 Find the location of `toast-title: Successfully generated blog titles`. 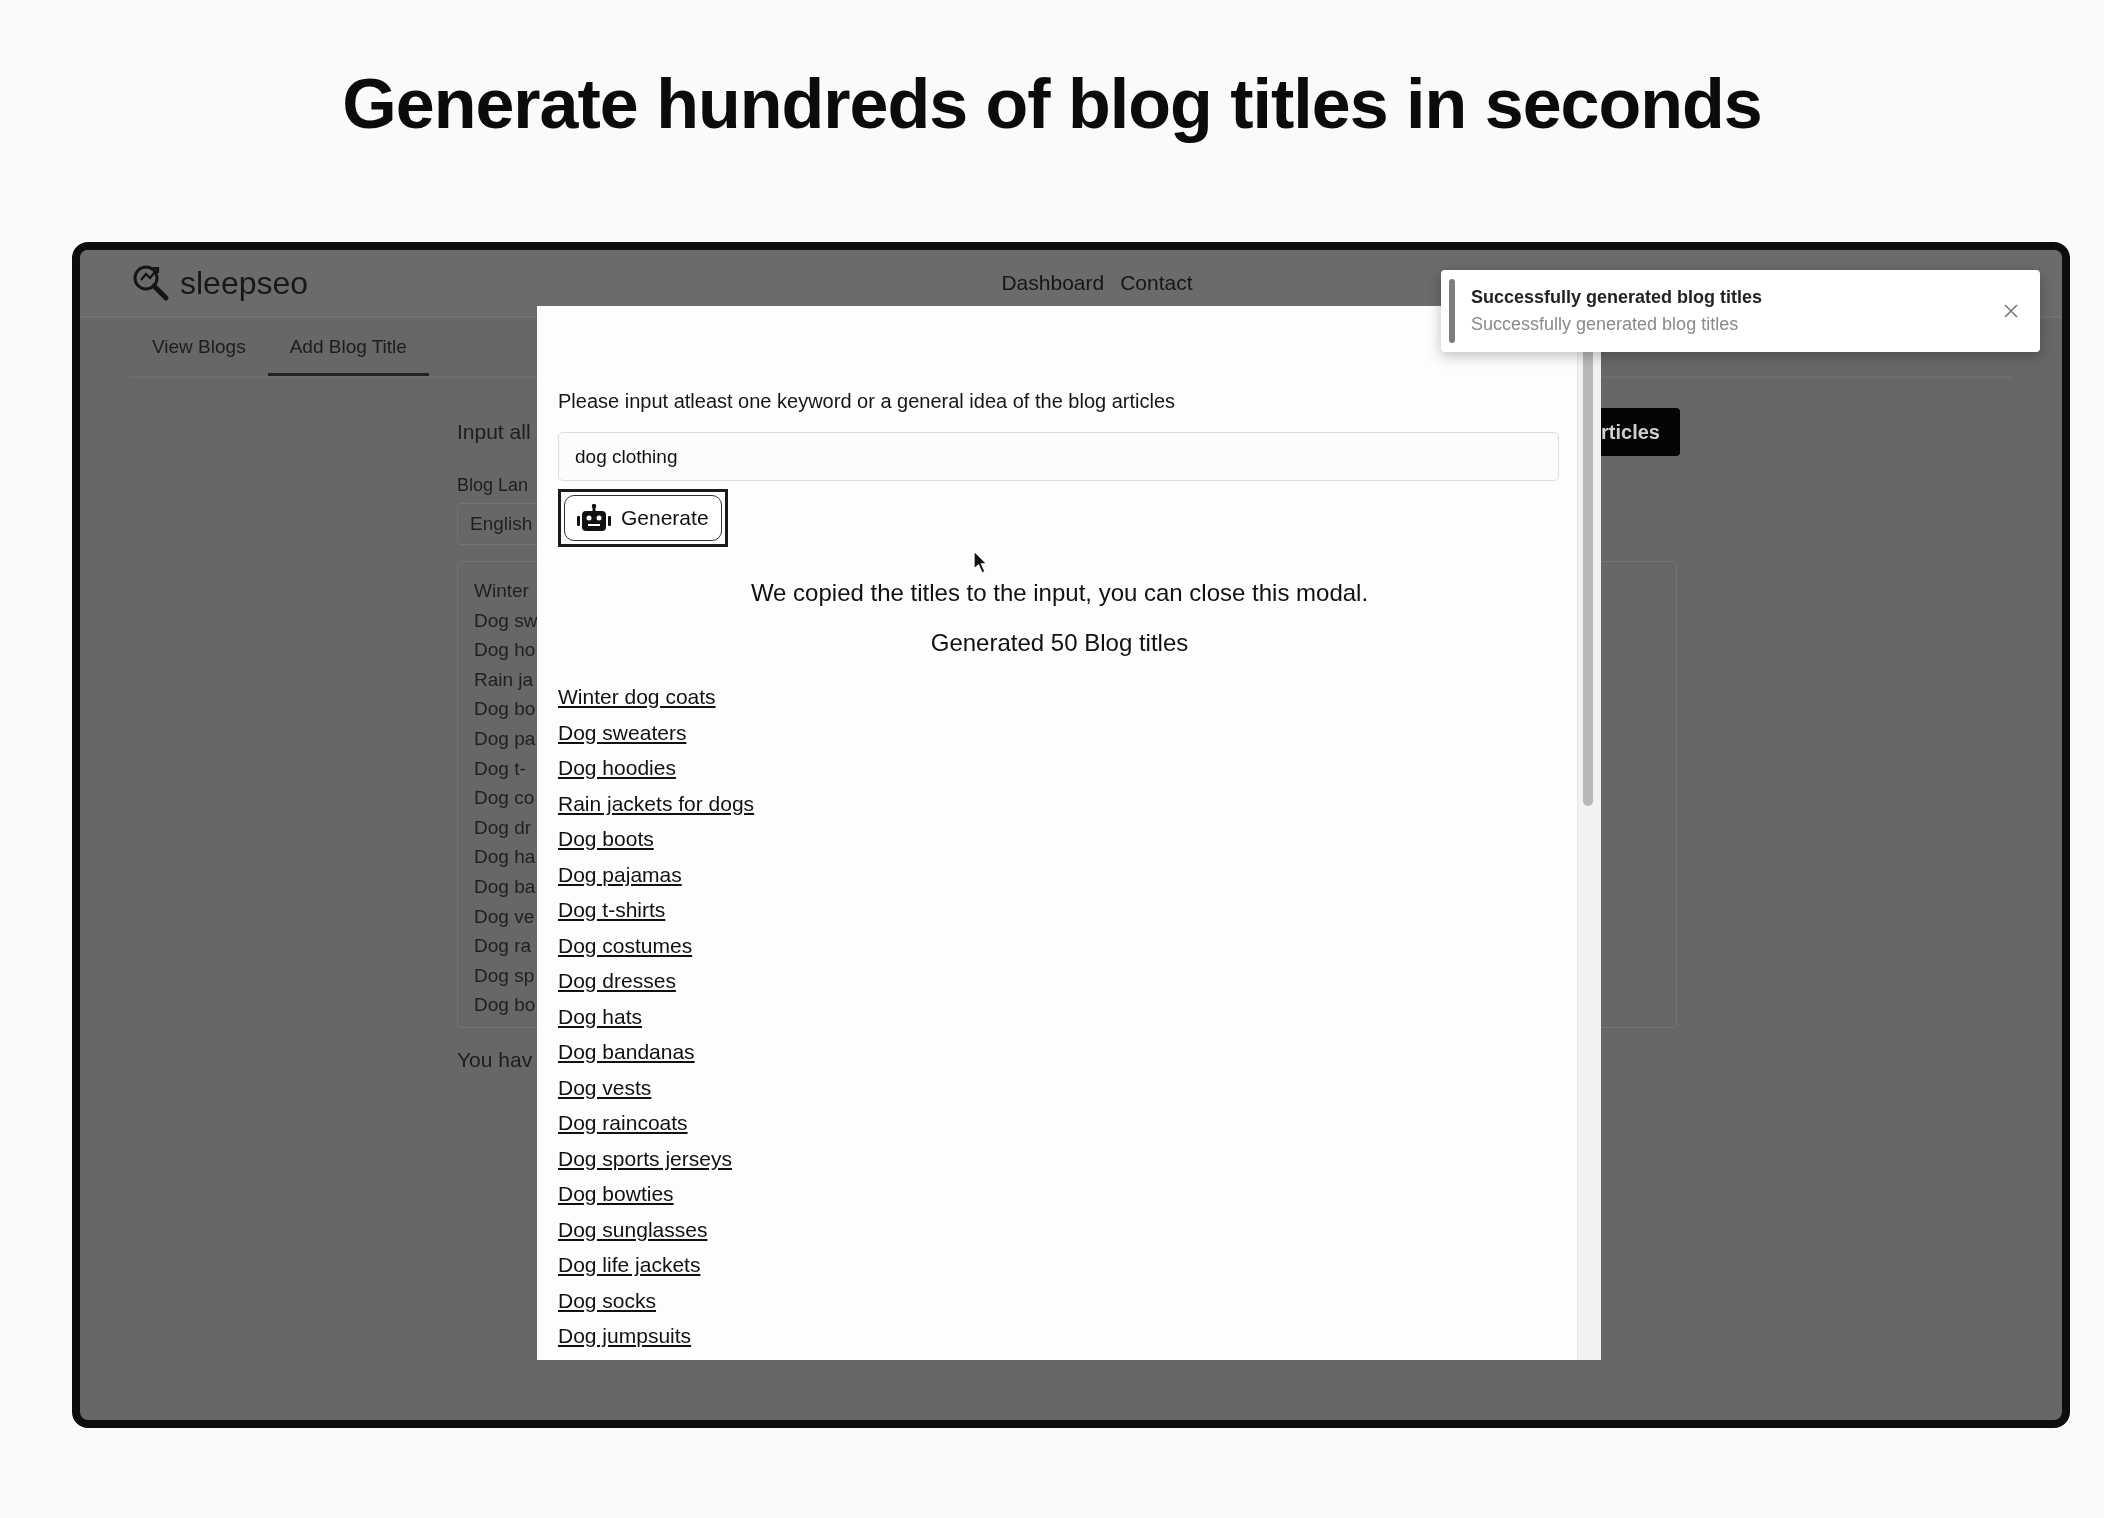

toast-title: Successfully generated blog titles is located at coordinates (1617, 297).